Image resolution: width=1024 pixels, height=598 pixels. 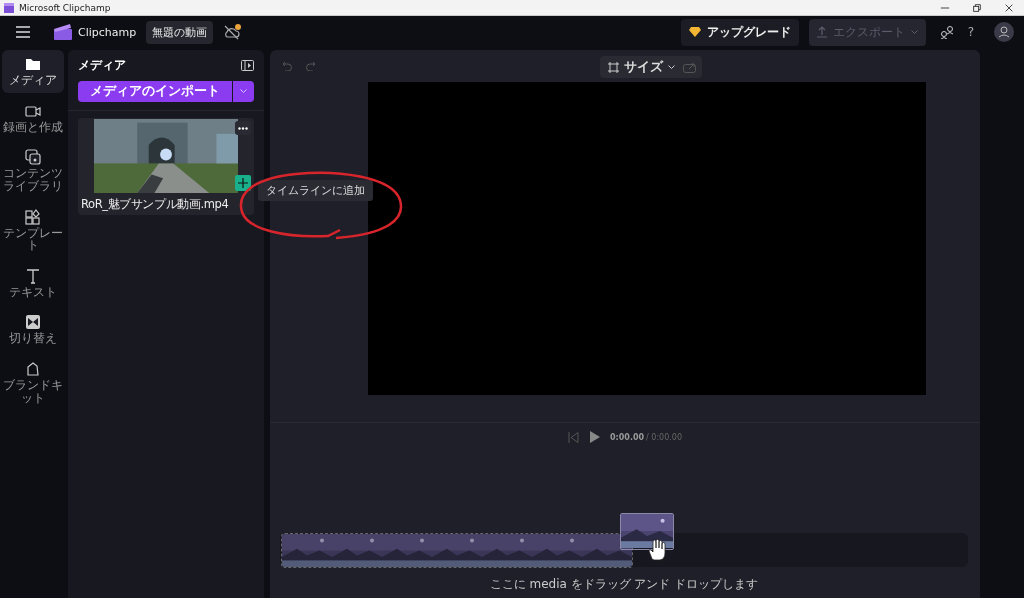 What do you see at coordinates (33, 383) in the screenshot?
I see `sidebar-item: ブランドキット` at bounding box center [33, 383].